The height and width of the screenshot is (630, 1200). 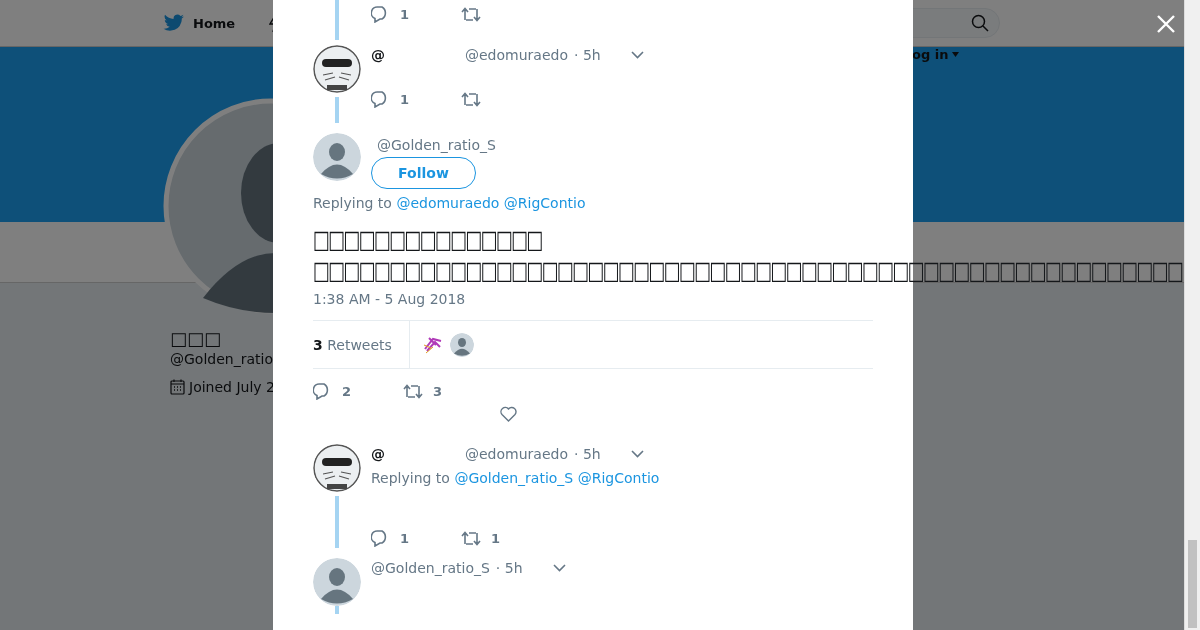 What do you see at coordinates (593, 306) in the screenshot?
I see `tweet-timestamp: 1:38 AM - 5 Aug 2018` at bounding box center [593, 306].